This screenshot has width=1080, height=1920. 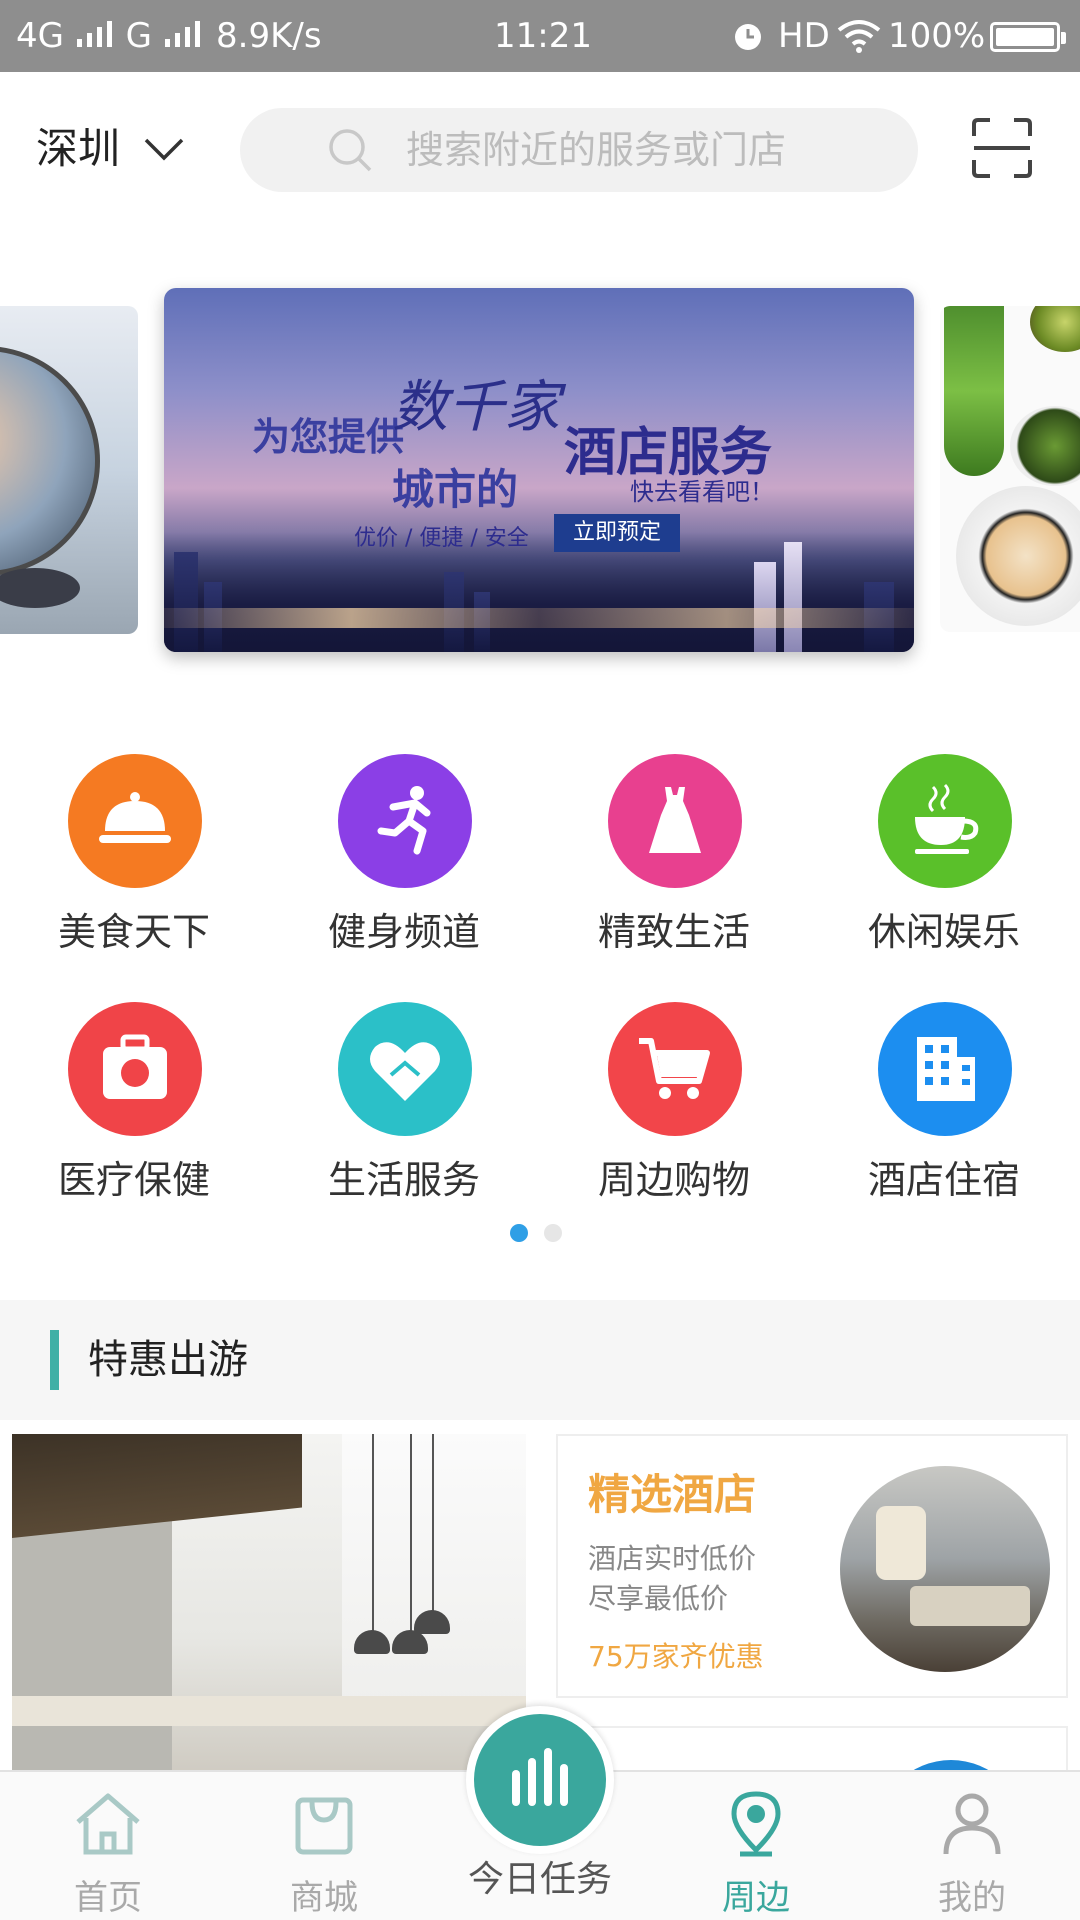 What do you see at coordinates (324, 1898) in the screenshot?
I see `nav-label: 商城` at bounding box center [324, 1898].